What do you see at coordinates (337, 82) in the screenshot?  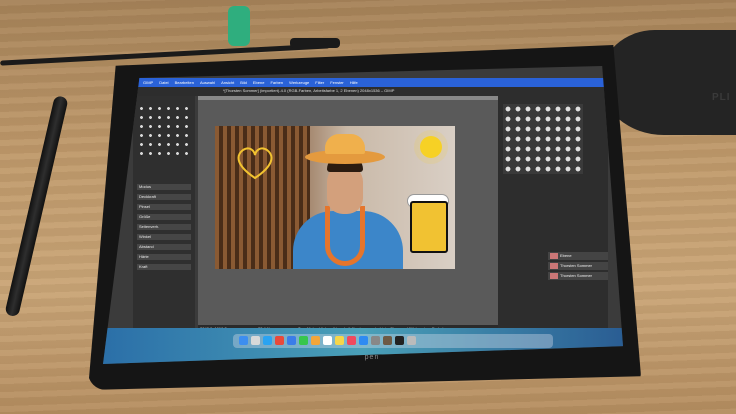 I see `menu-item: Fenster` at bounding box center [337, 82].